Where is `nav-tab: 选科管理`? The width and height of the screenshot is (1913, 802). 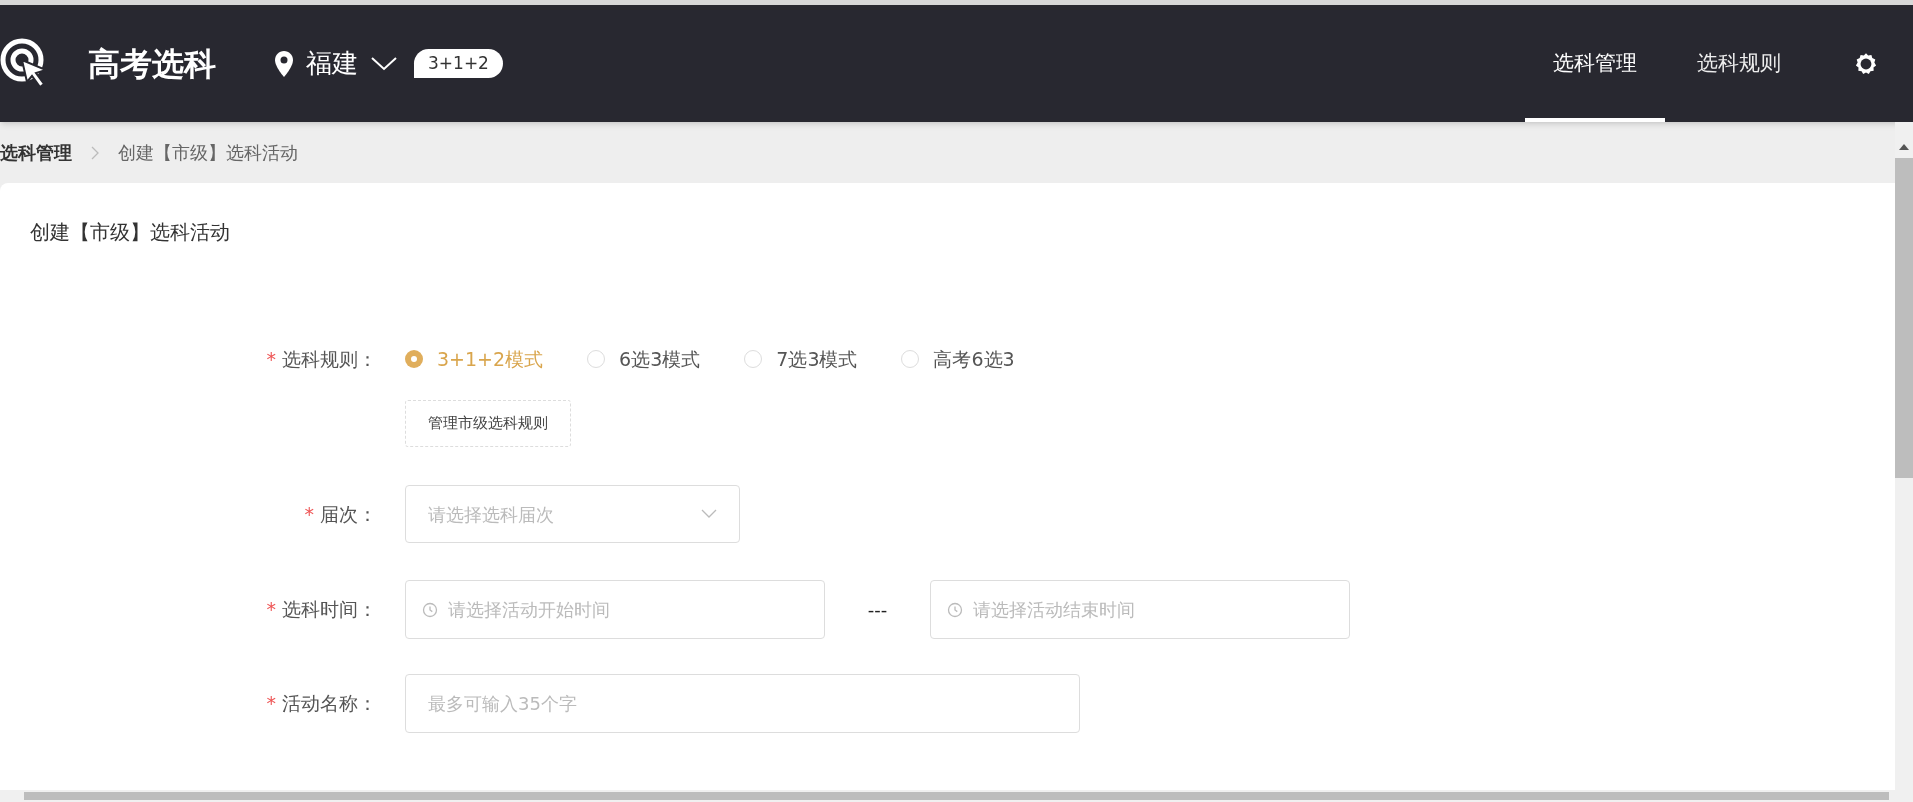 nav-tab: 选科管理 is located at coordinates (1595, 63).